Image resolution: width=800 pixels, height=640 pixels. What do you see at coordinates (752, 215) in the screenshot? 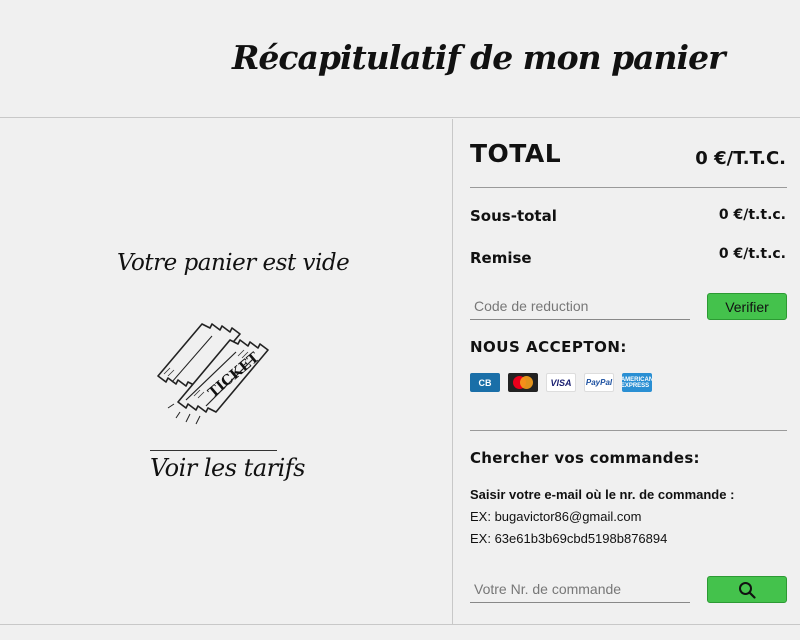
I see `subtotal-value: 0 €/t.t.c.` at bounding box center [752, 215].